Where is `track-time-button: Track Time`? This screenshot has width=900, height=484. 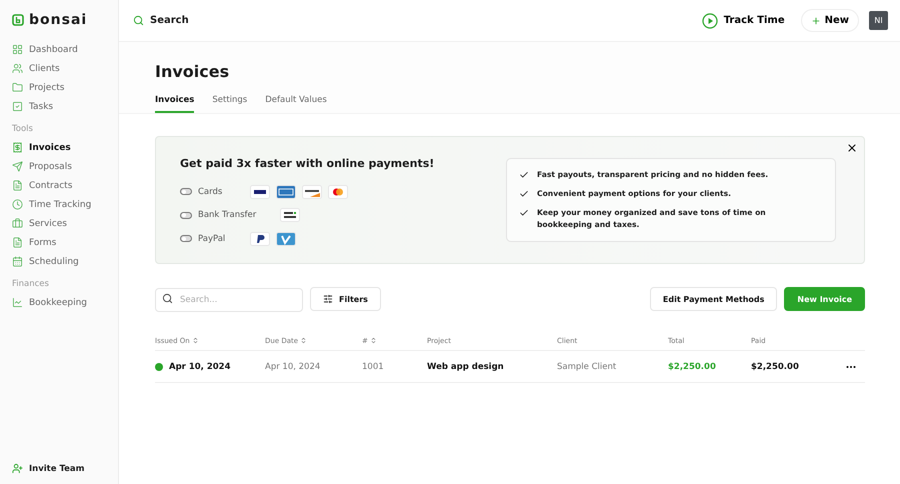
track-time-button: Track Time is located at coordinates (743, 20).